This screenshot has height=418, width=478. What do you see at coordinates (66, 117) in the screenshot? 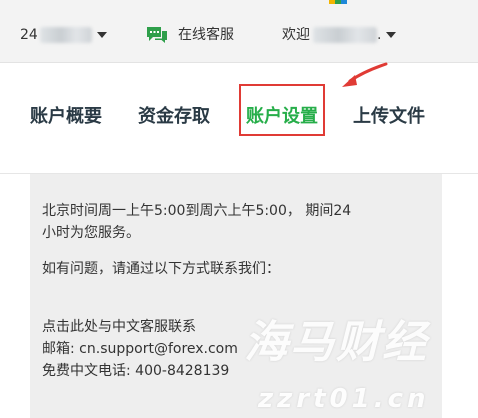
I see `tab-account-overview: 账户概要` at bounding box center [66, 117].